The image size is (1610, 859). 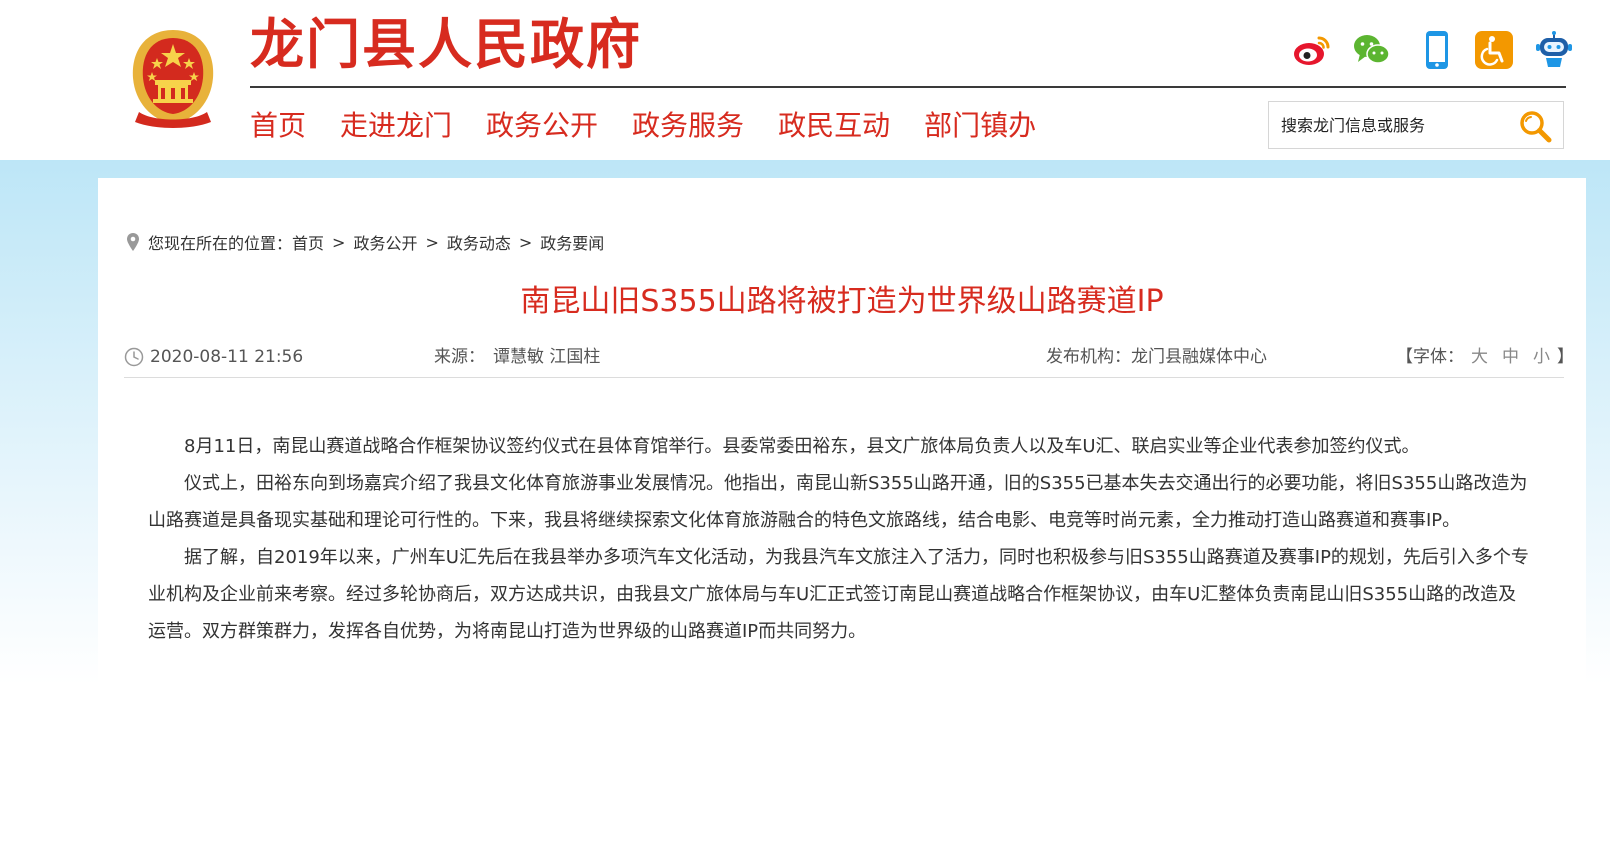 I want to click on nav-about-longmen: 走进龙门, so click(x=396, y=126).